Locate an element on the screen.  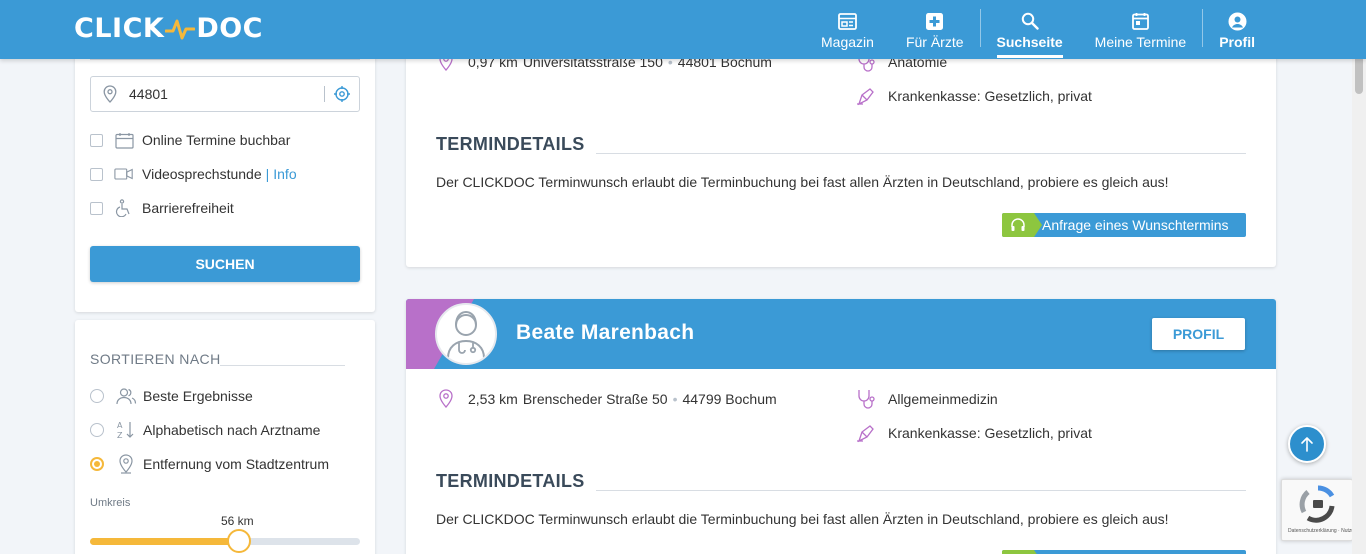
nav-meine-termine: Meine Termine is located at coordinates (1141, 29).